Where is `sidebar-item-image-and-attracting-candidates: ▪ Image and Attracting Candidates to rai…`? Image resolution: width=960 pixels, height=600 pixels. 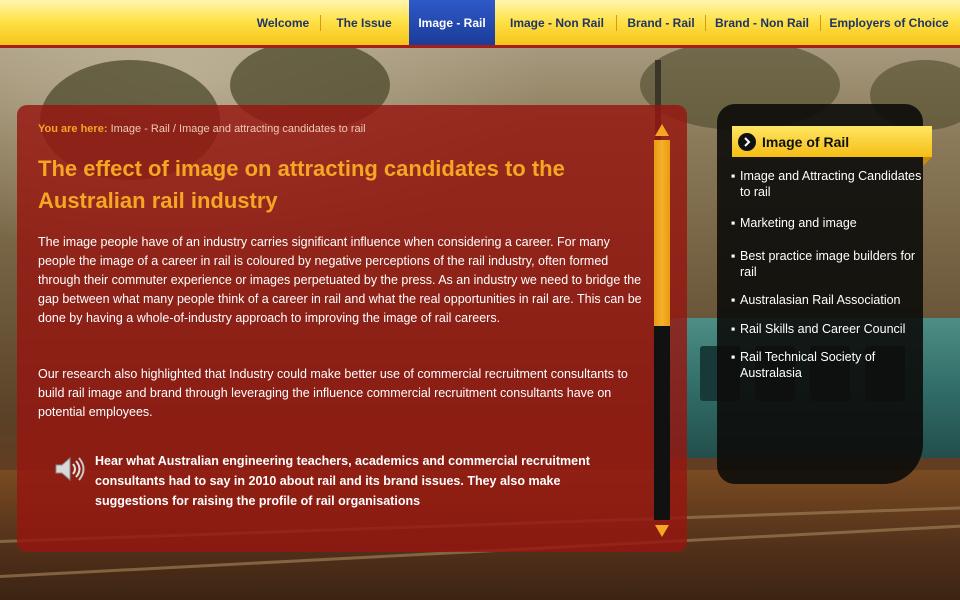
sidebar-item-image-and-attracting-candidates: ▪ Image and Attracting Candidates to rai… is located at coordinates (828, 184).